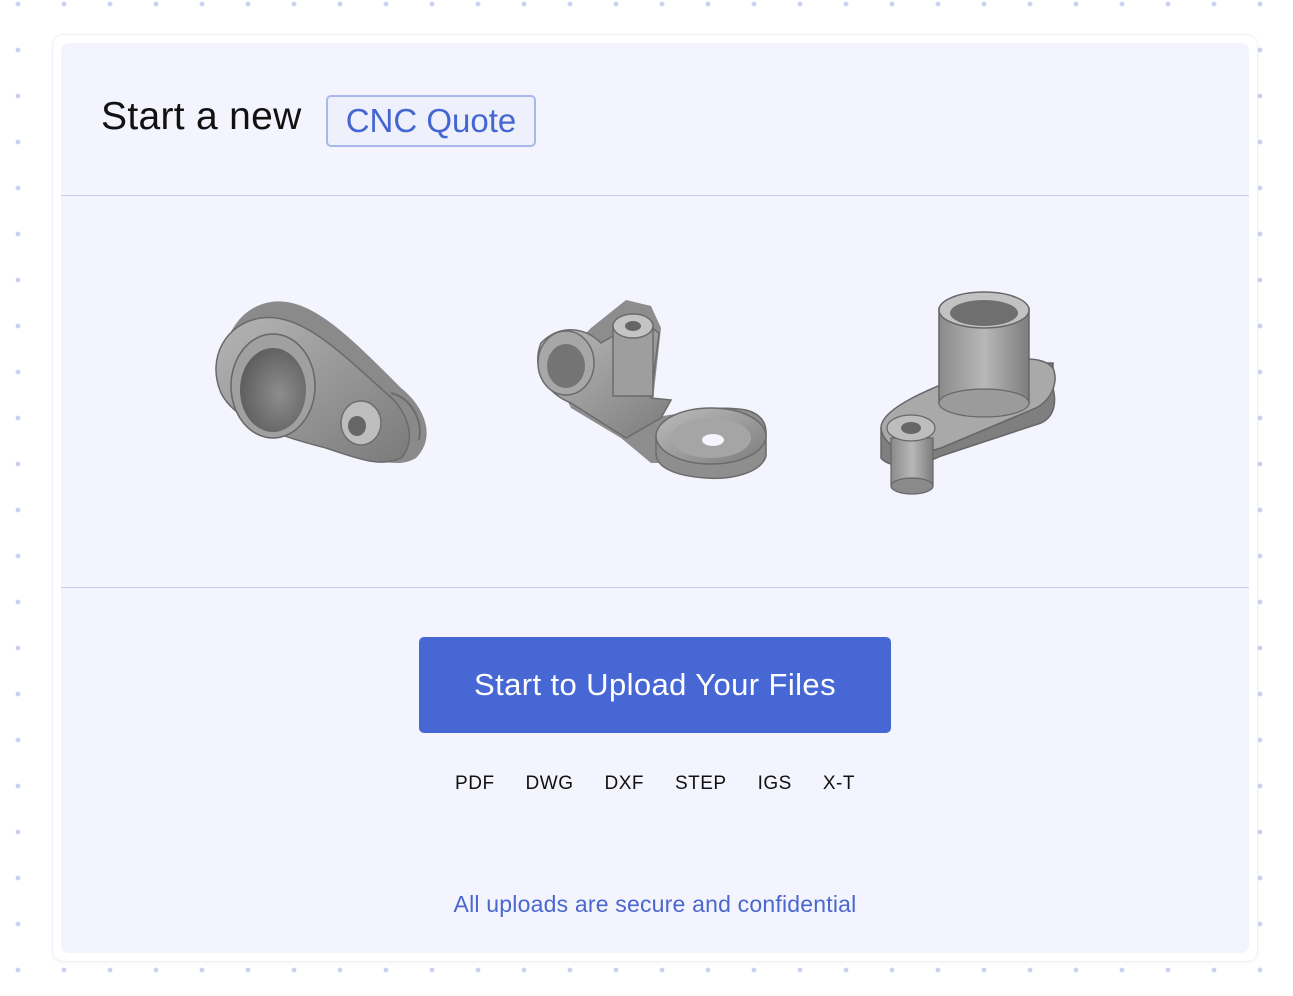  I want to click on format-label: PDF, so click(475, 783).